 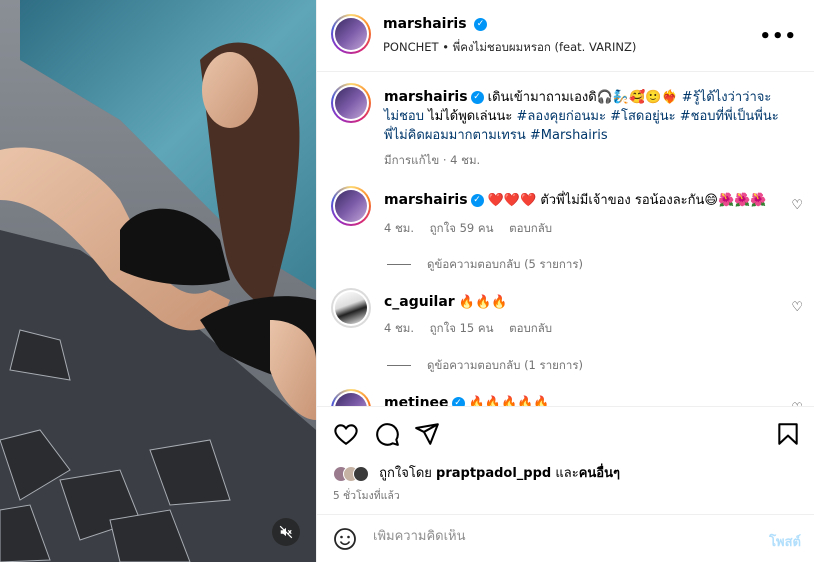 What do you see at coordinates (778, 36) in the screenshot?
I see `more-options-button: •••` at bounding box center [778, 36].